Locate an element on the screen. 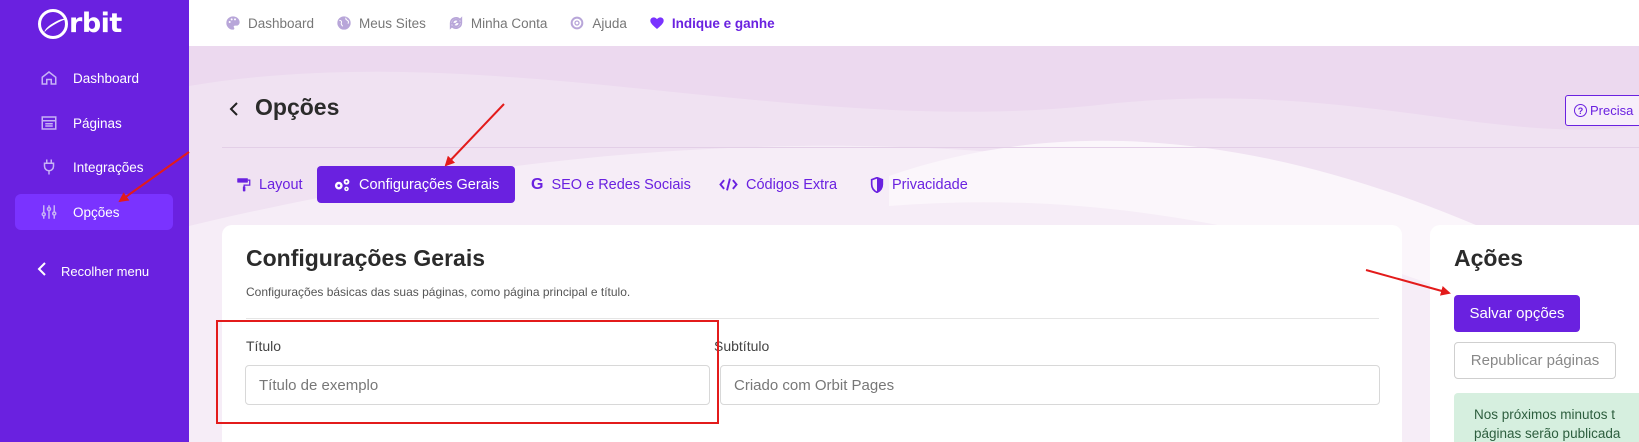 The height and width of the screenshot is (442, 1639). card-title: Configurações Gerais is located at coordinates (366, 258).